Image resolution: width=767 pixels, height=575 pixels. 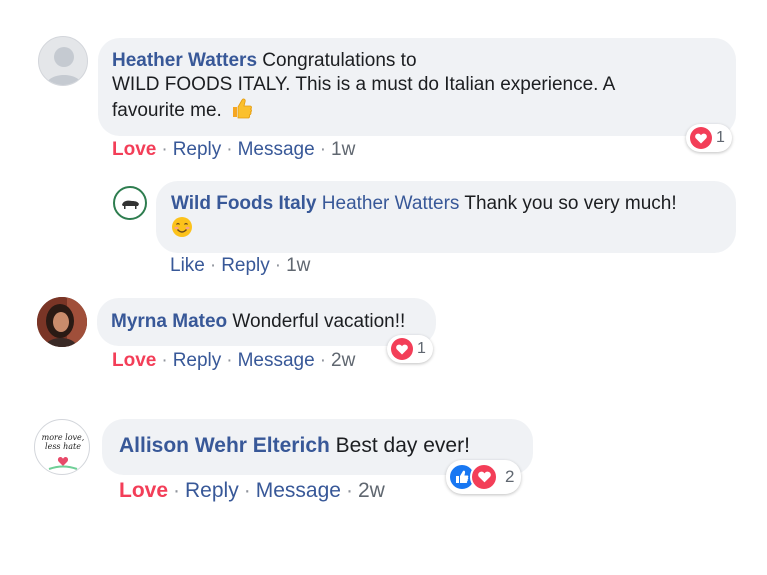 I want to click on comment-text: Congratulations to, so click(x=339, y=60).